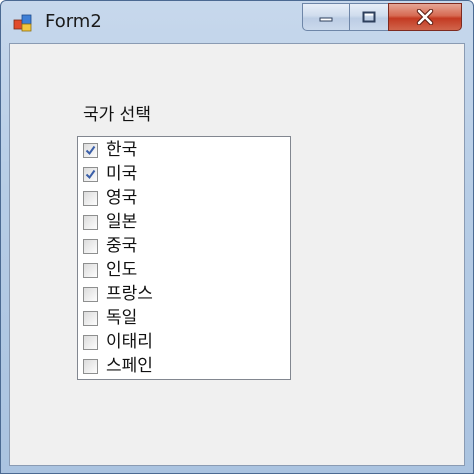 The height and width of the screenshot is (474, 474). I want to click on list-item: 스페인, so click(182, 367).